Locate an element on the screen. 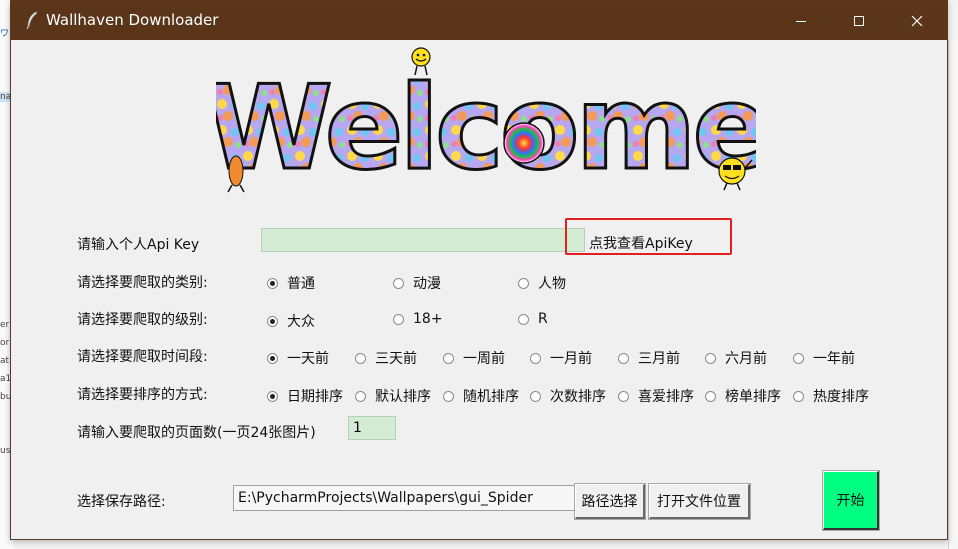 The height and width of the screenshot is (549, 958). minimize-icon is located at coordinates (801, 21).